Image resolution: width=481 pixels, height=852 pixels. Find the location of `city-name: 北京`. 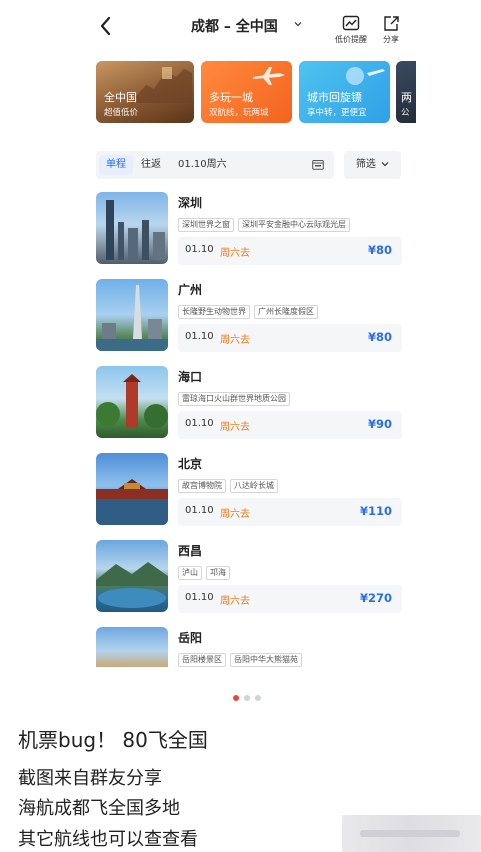

city-name: 北京 is located at coordinates (190, 464).